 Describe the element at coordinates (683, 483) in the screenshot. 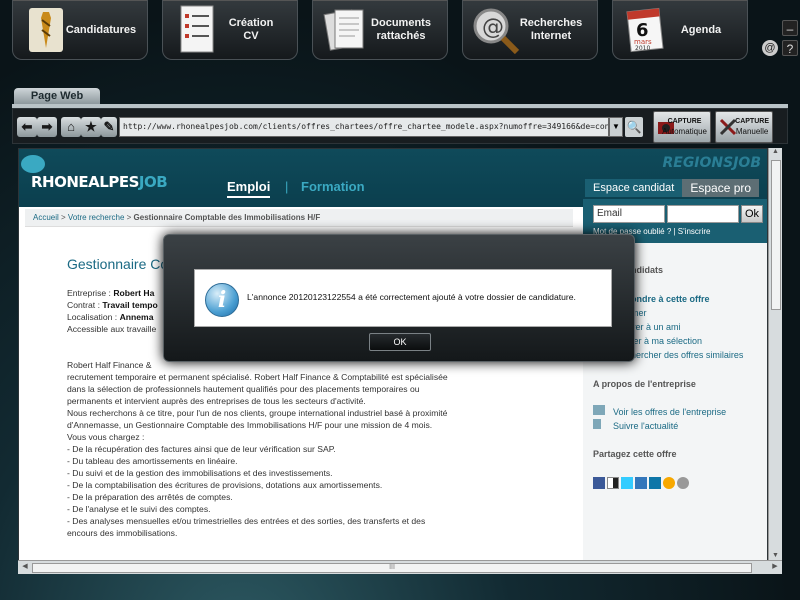

I see `share-more-icon` at that location.